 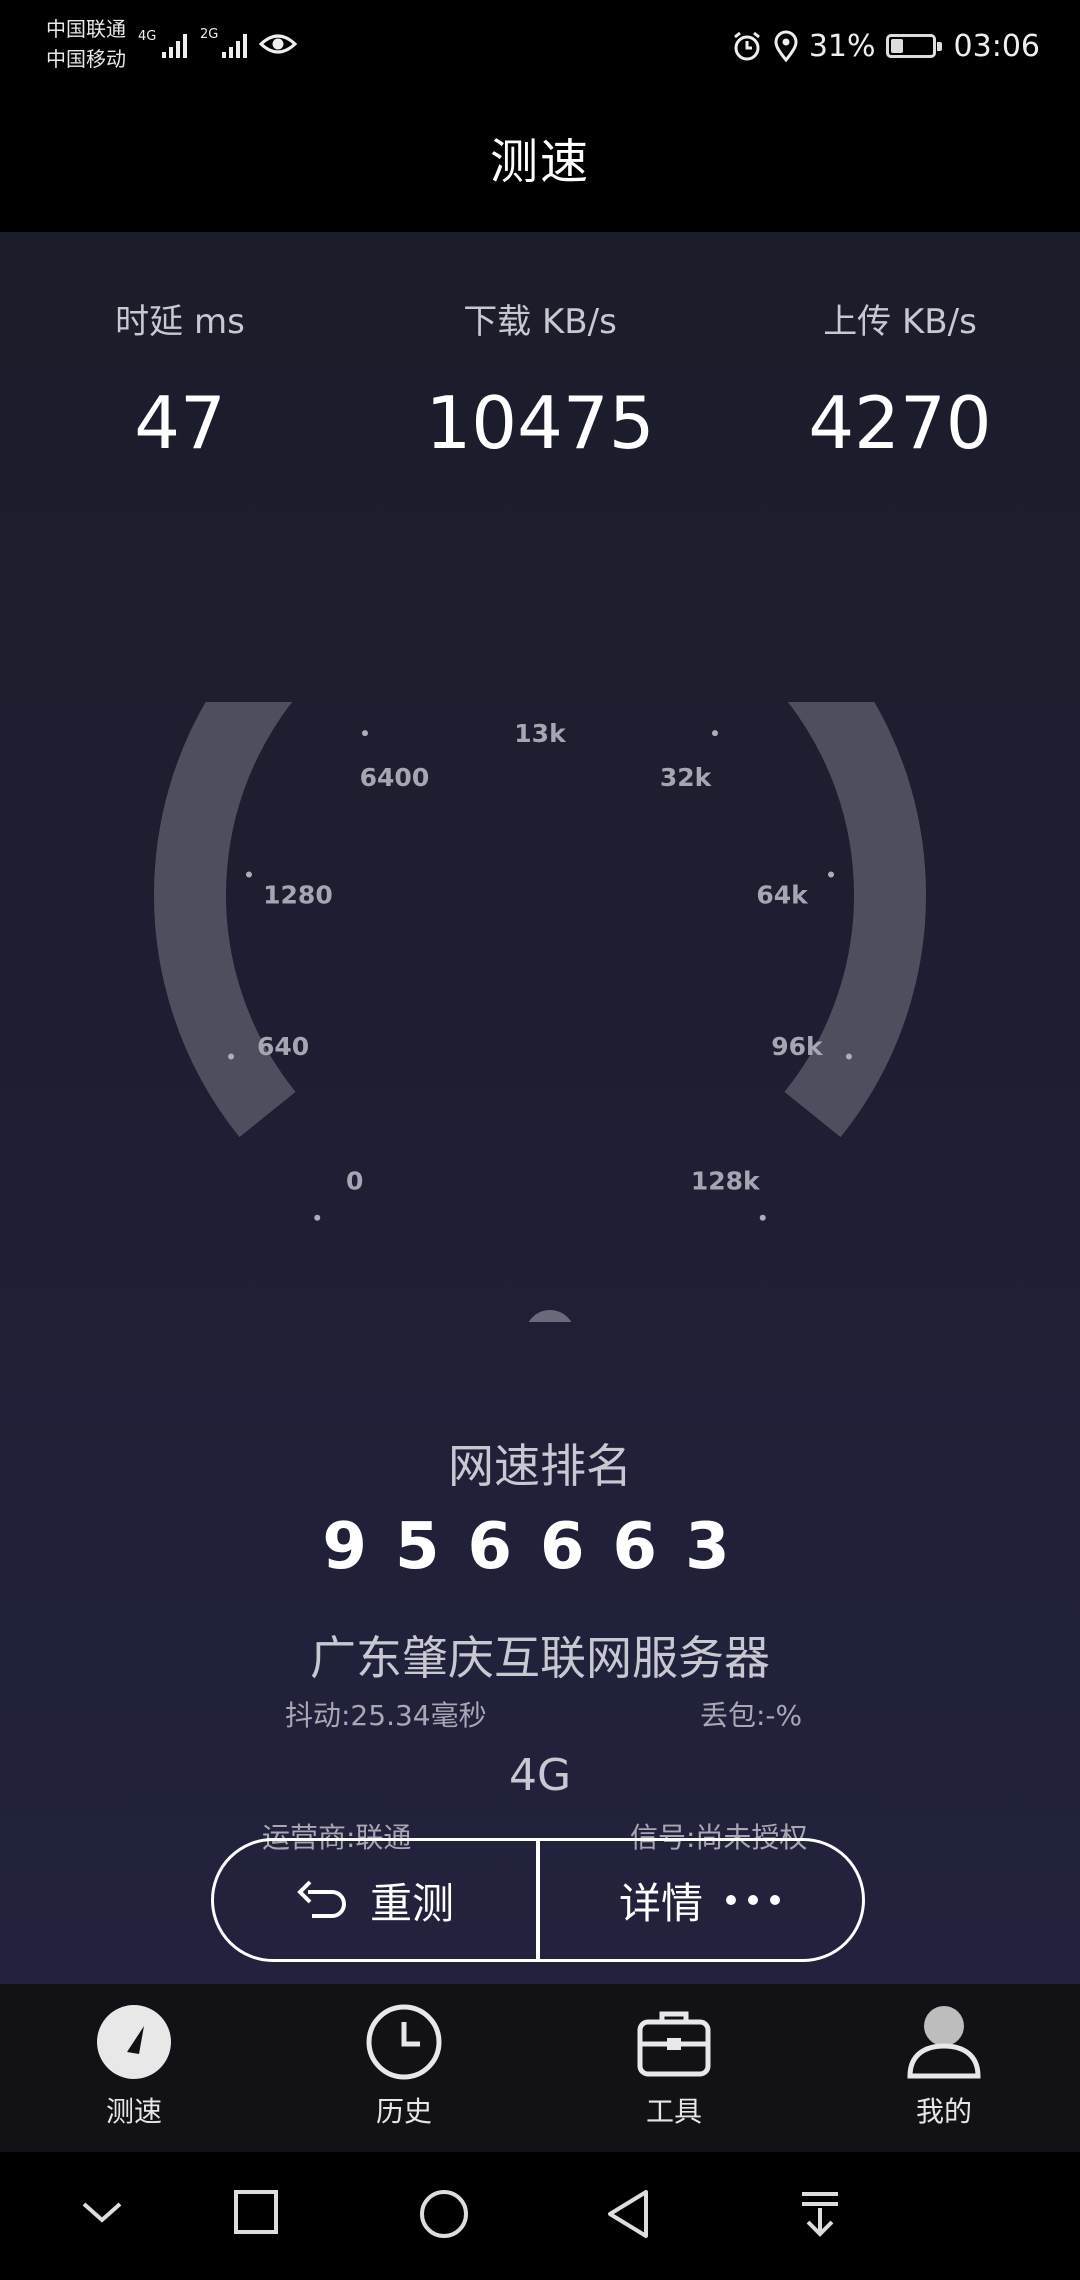 I want to click on latency-metric: 时延 ms 47, so click(x=180, y=379).